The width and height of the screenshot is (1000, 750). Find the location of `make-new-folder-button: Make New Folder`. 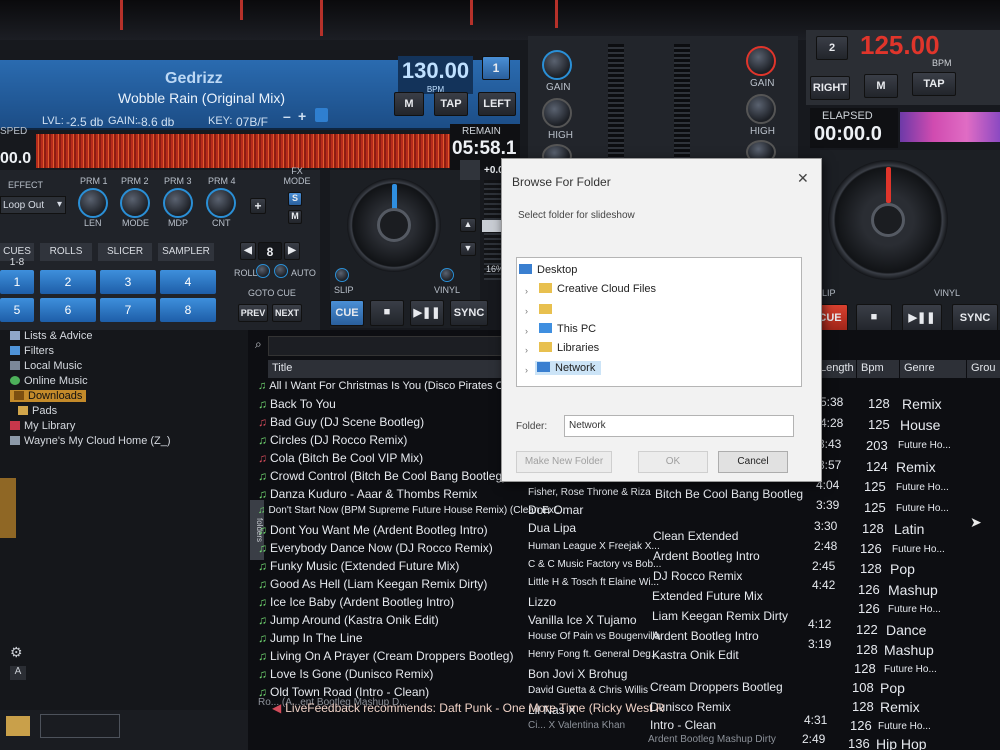

make-new-folder-button: Make New Folder is located at coordinates (564, 462).